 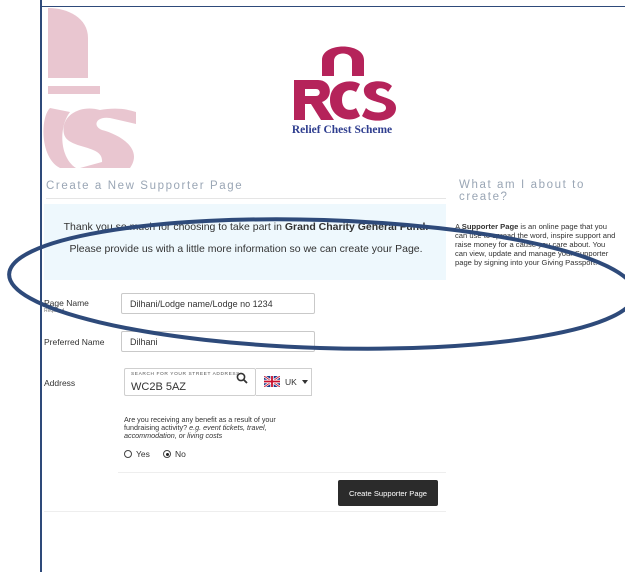 What do you see at coordinates (74, 342) in the screenshot?
I see `preferred-name-label: Preferred Name` at bounding box center [74, 342].